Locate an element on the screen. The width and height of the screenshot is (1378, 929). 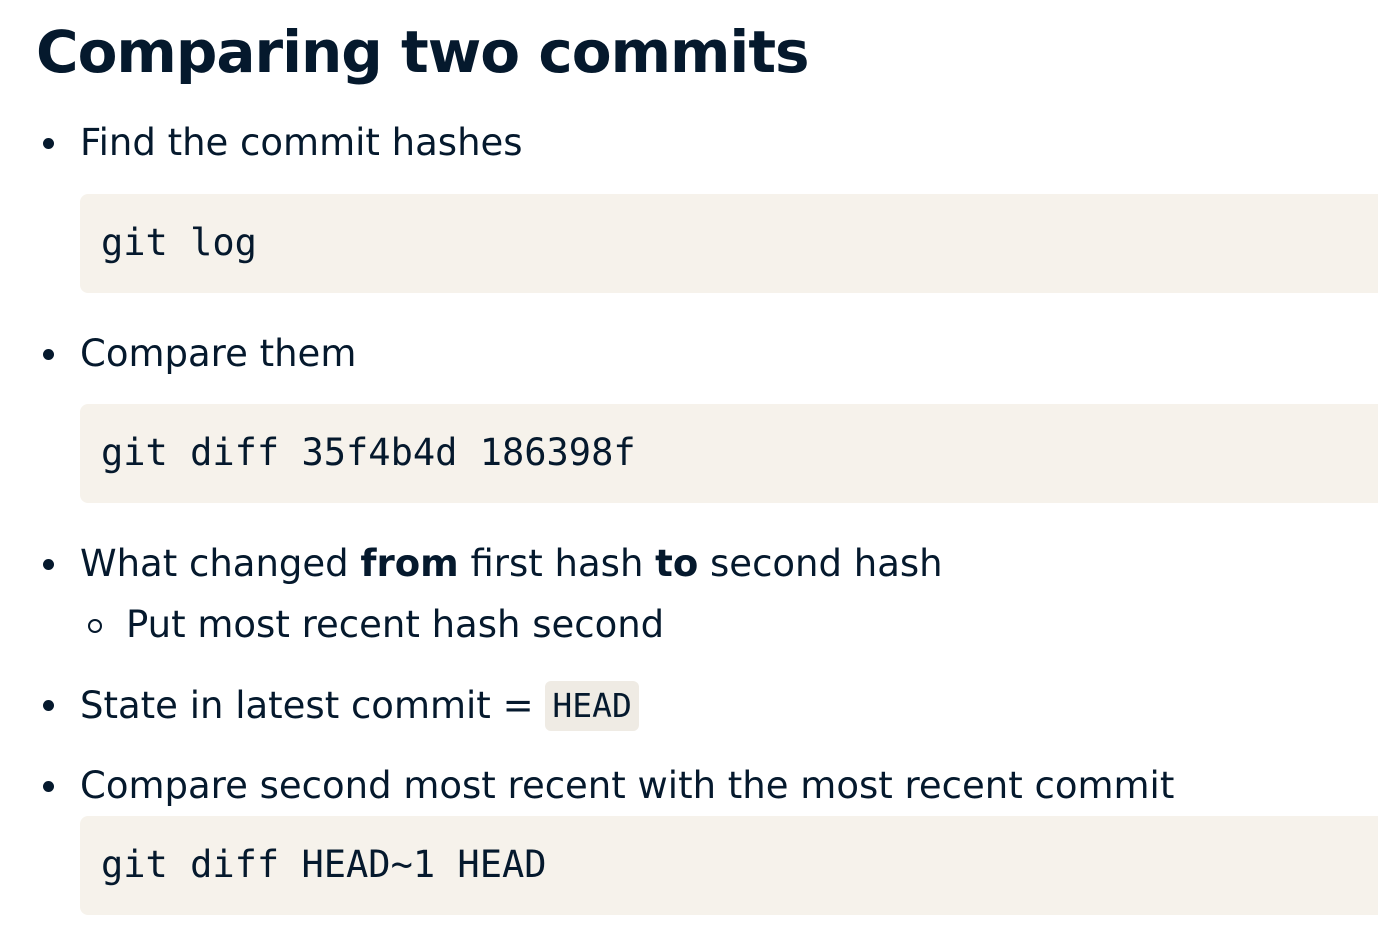
text-segment: first hash is located at coordinates (557, 563).